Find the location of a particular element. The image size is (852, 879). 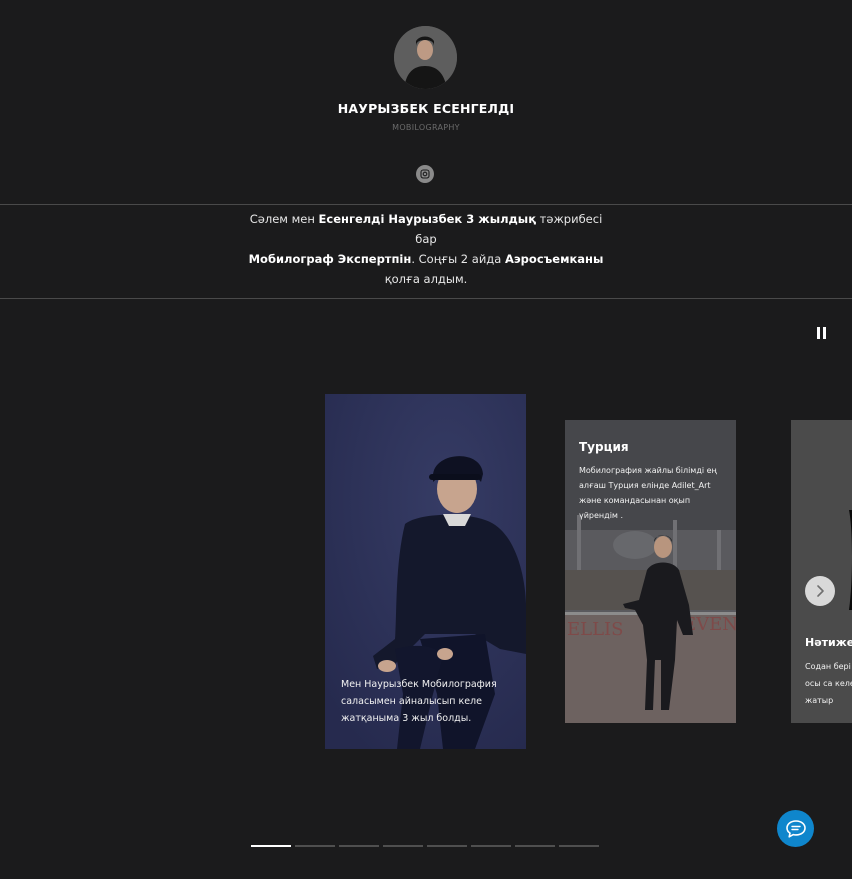

instagram-glyph is located at coordinates (425, 174).